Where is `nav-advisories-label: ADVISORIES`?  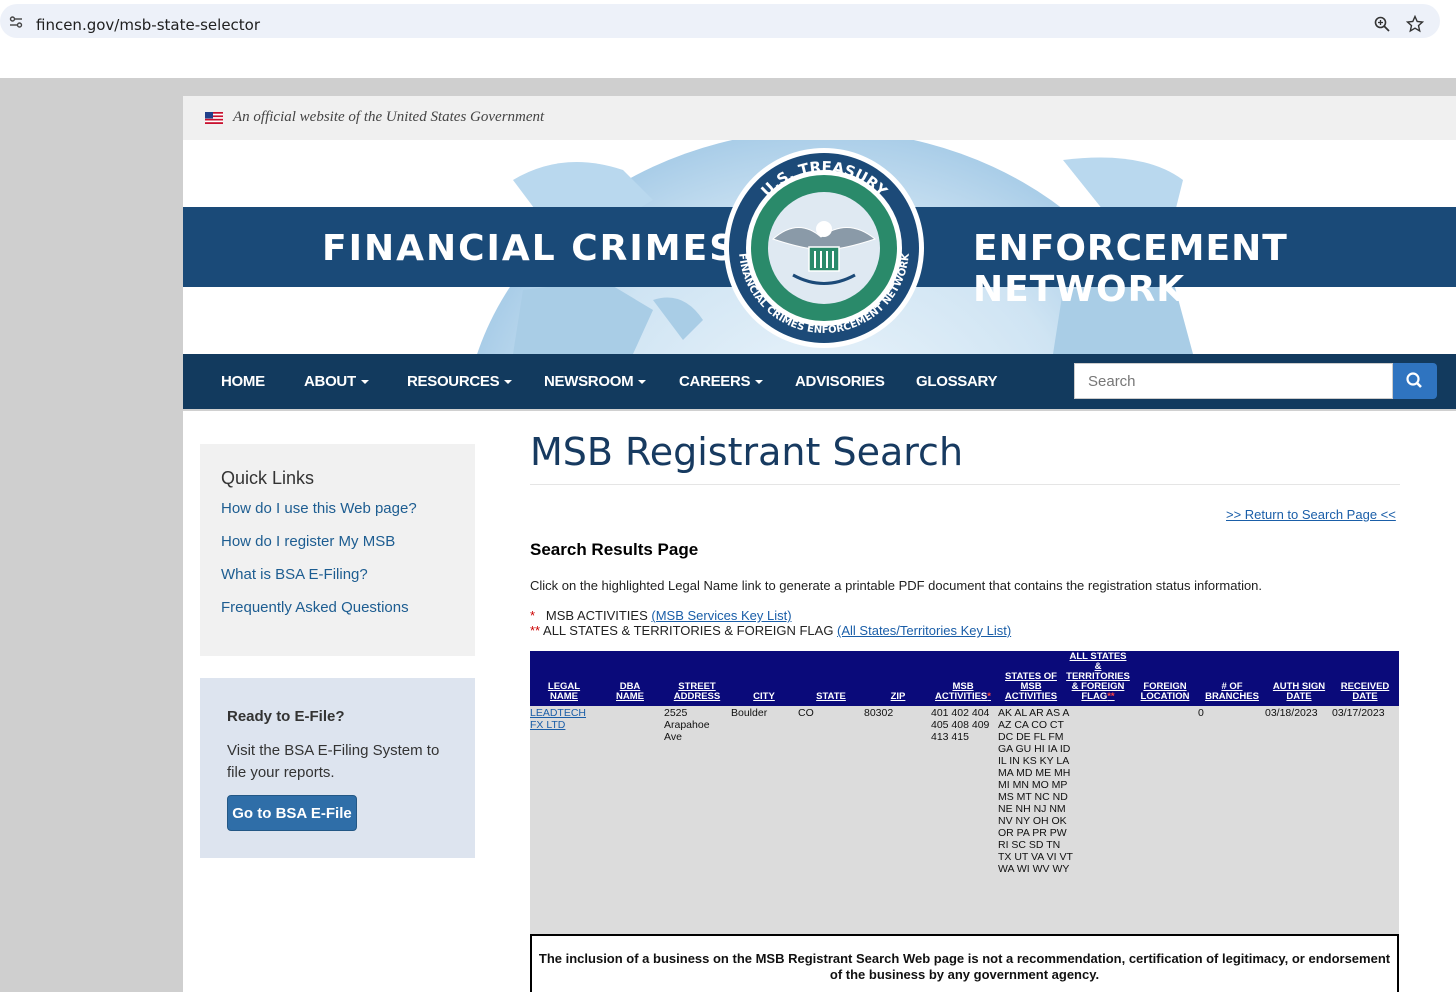
nav-advisories-label: ADVISORIES is located at coordinates (840, 381).